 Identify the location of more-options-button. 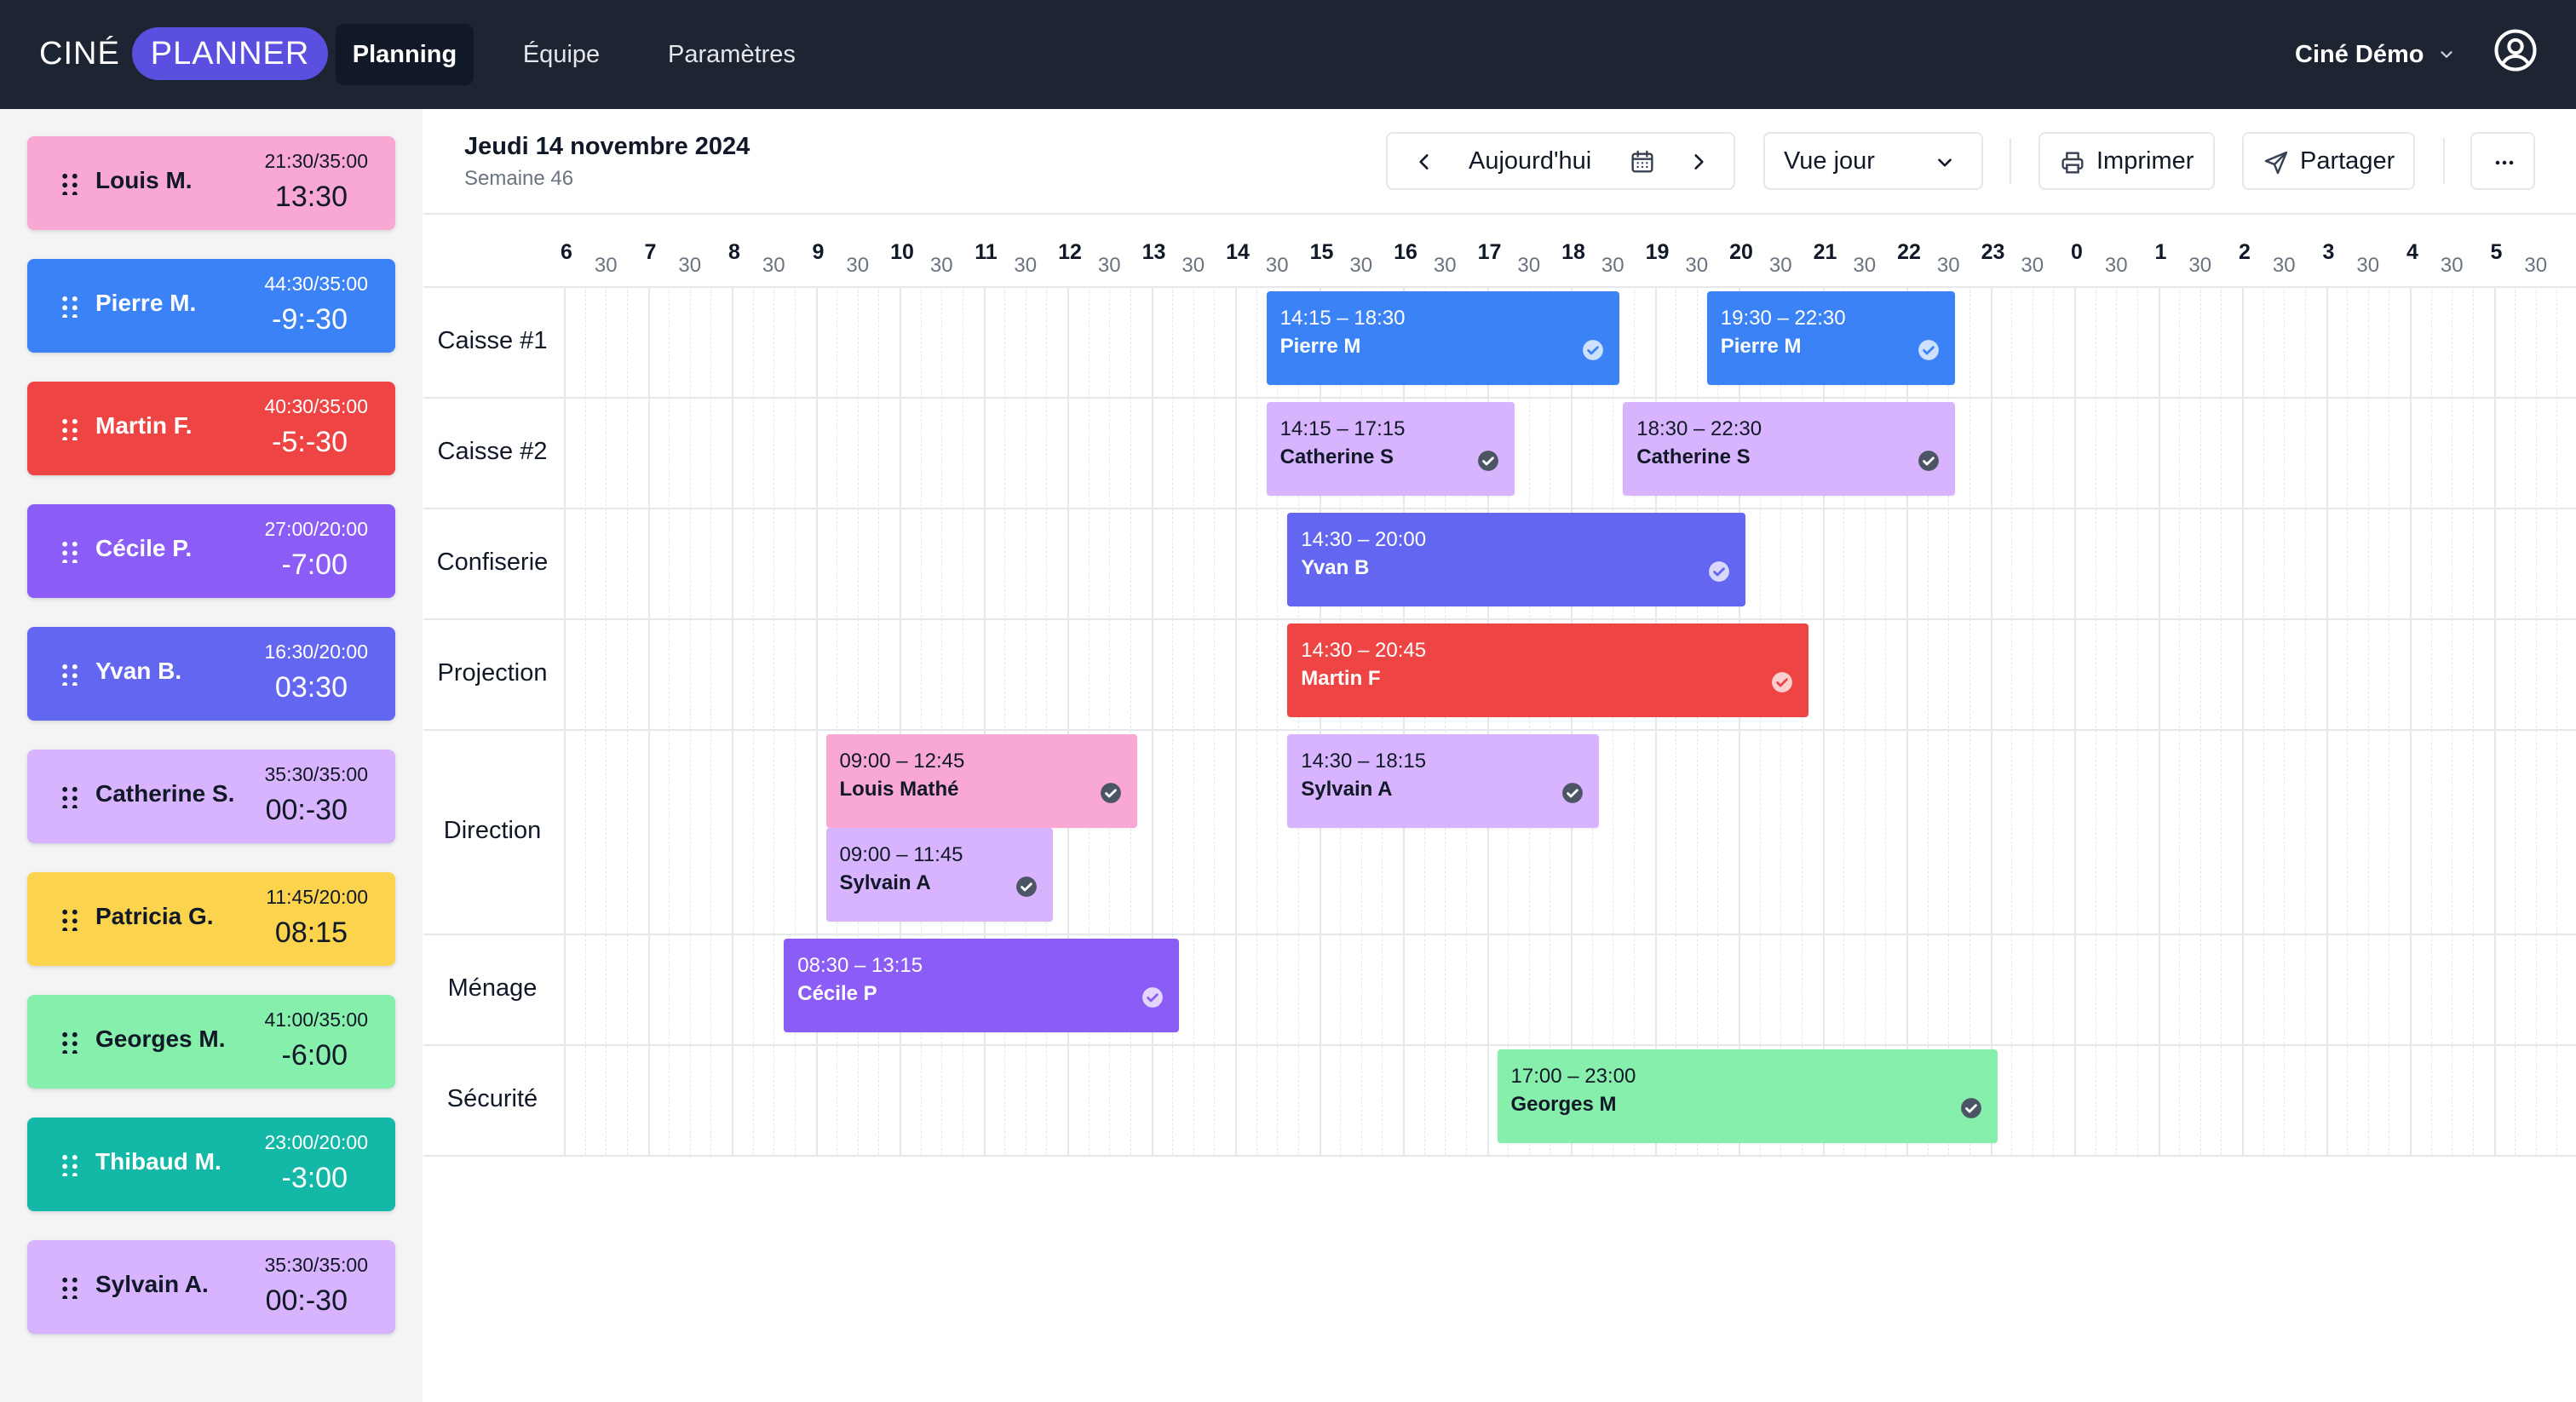
(2502, 161).